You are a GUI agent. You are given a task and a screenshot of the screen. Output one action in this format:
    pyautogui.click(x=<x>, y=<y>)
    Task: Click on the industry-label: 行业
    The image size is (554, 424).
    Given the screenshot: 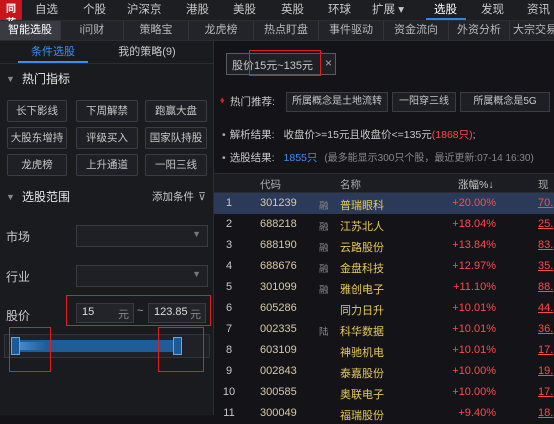 What is the action you would take?
    pyautogui.click(x=18, y=277)
    